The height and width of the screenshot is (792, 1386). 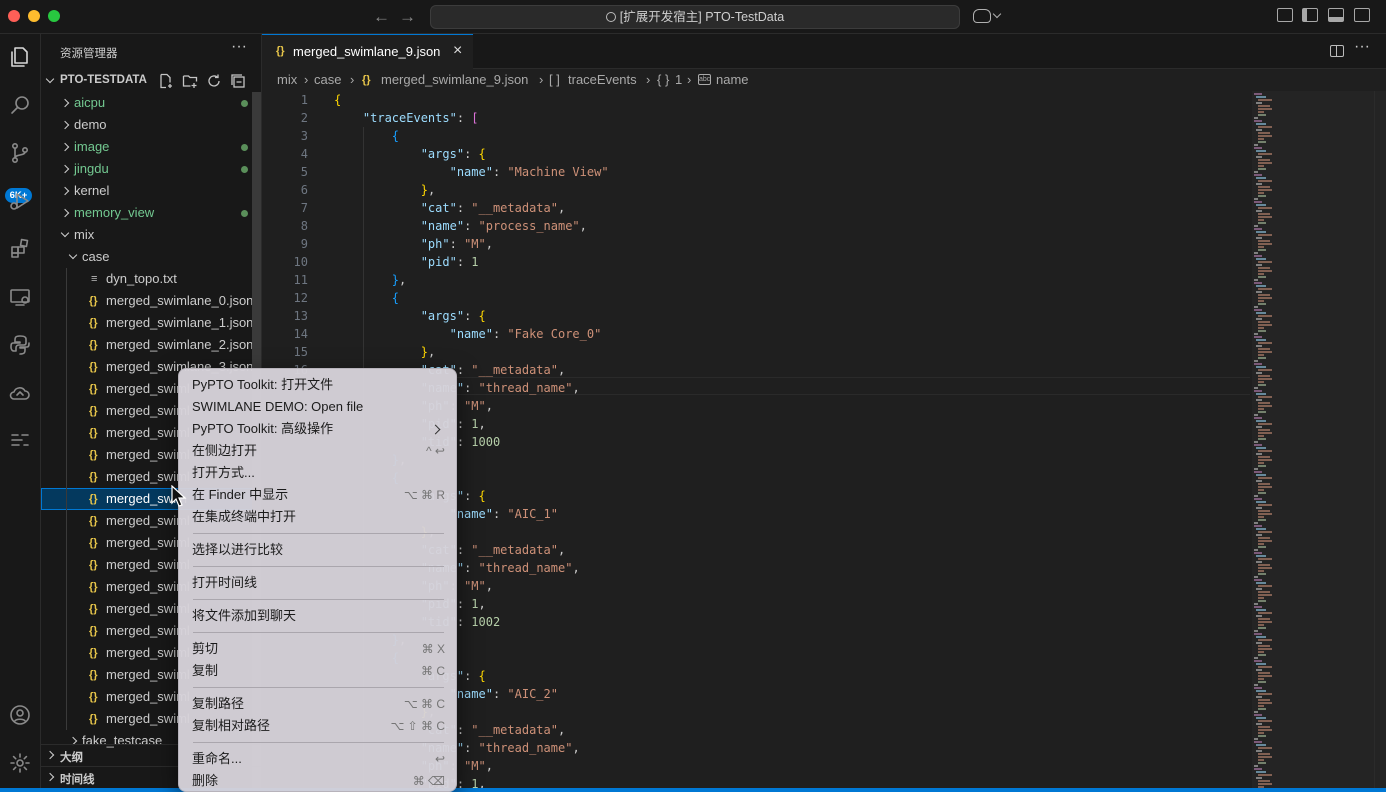 I want to click on menu-item-label: 复制, so click(x=205, y=670).